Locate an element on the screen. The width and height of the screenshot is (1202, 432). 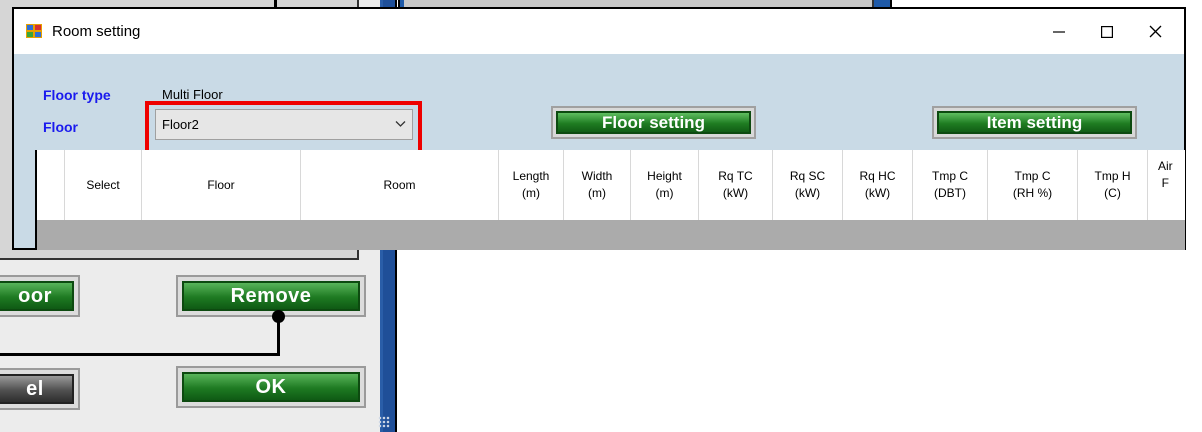
title-bar: Room setting is located at coordinates (599, 31).